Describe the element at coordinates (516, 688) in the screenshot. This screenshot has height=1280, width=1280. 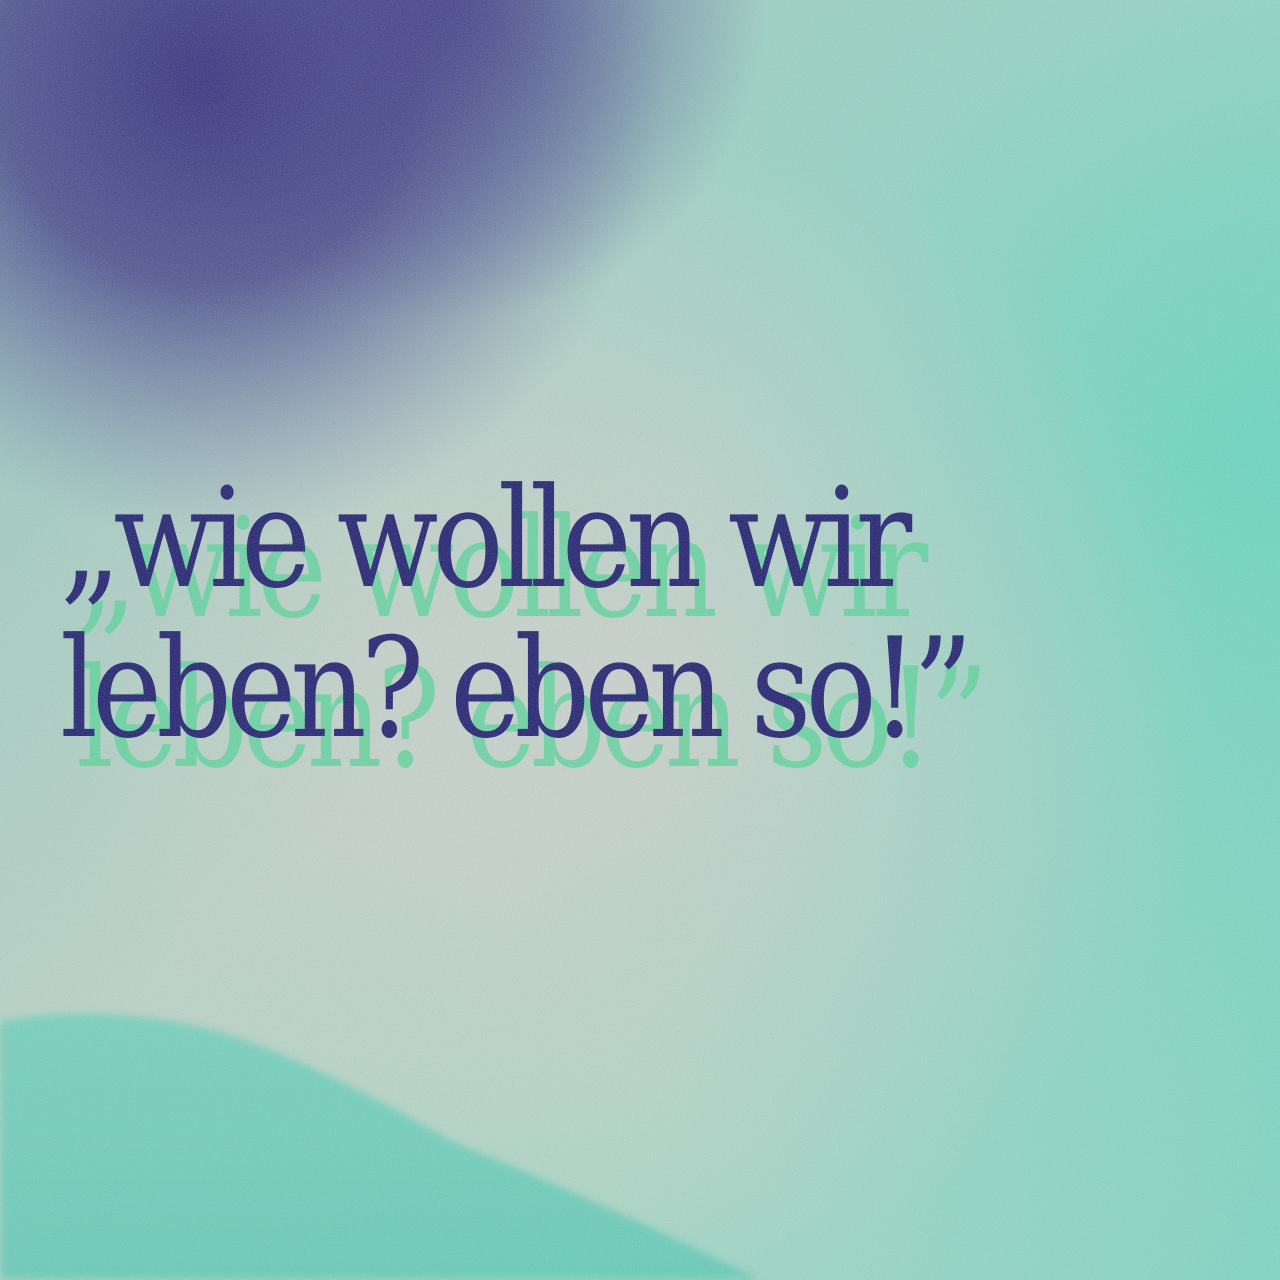
I see `quote-line-2: leben? eben so!”` at that location.